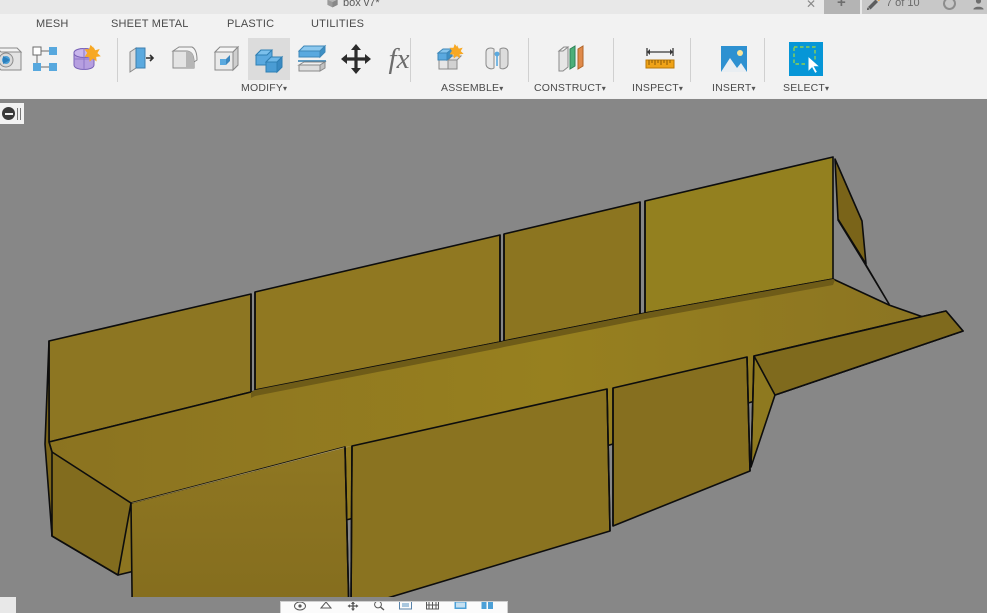  I want to click on offset-face-tool, so click(312, 59).